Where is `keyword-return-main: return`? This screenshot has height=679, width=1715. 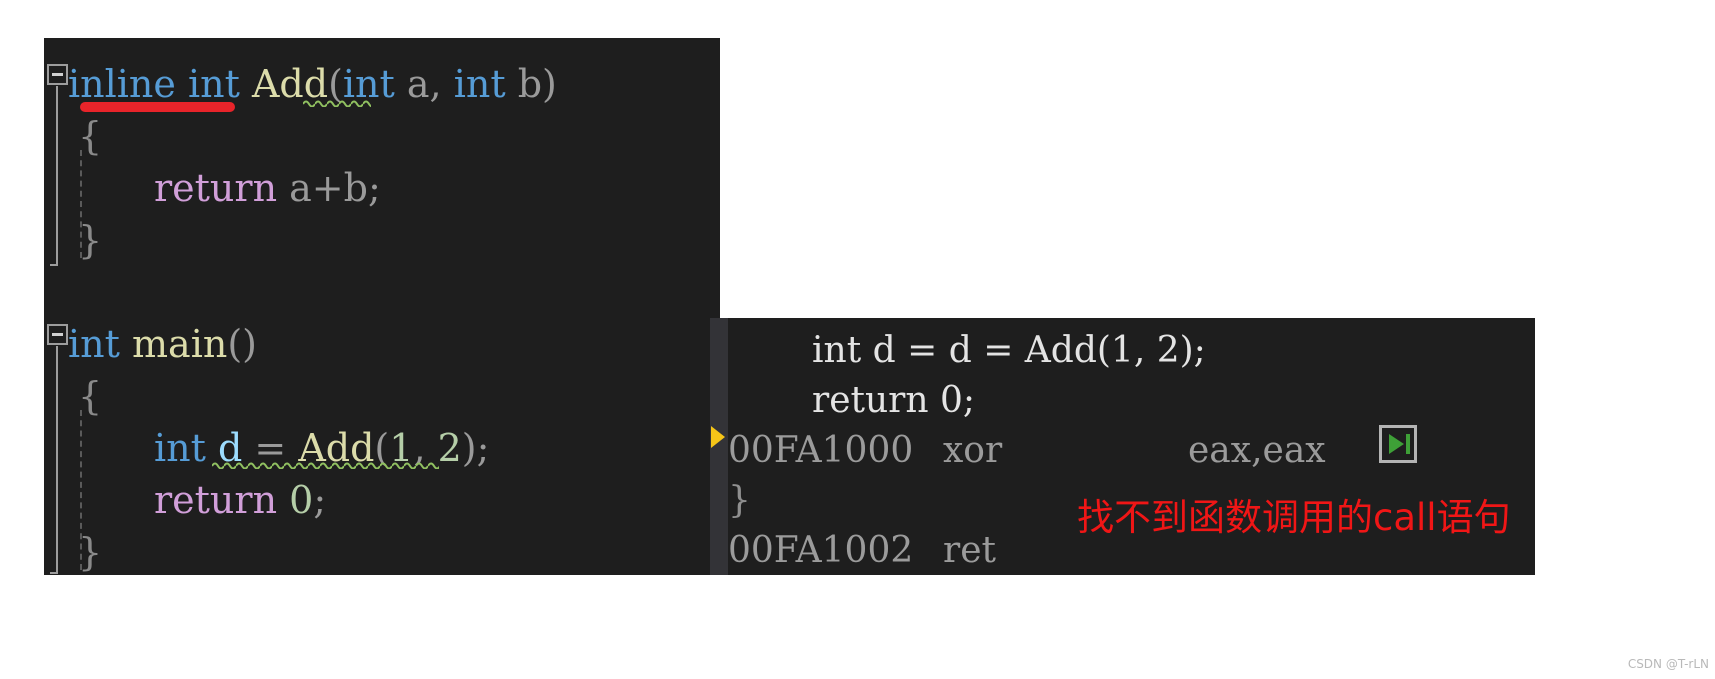
keyword-return-main: return is located at coordinates (216, 500).